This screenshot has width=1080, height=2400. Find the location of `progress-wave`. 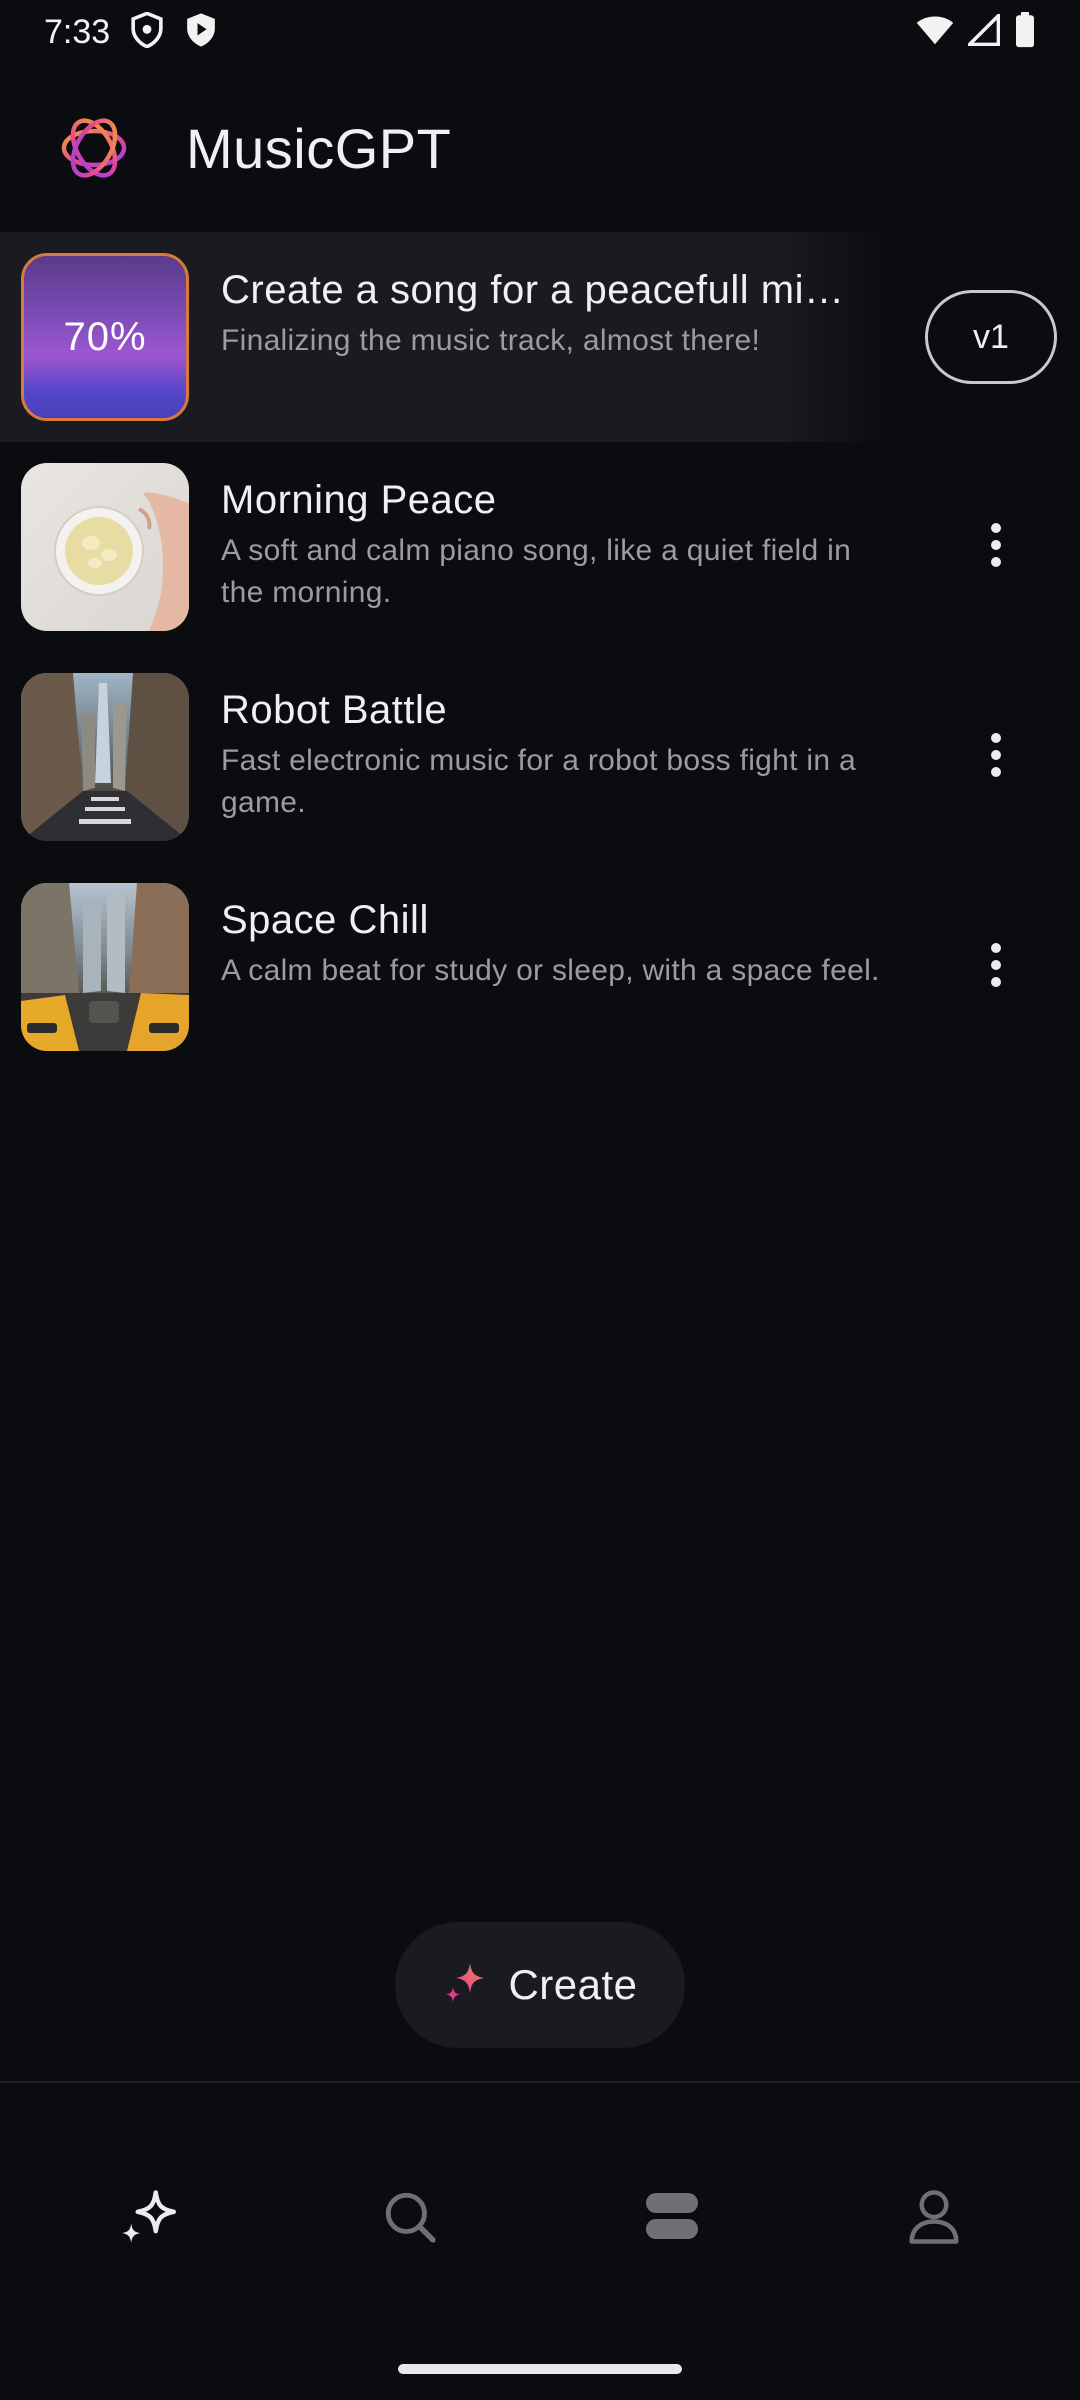

progress-wave is located at coordinates (105, 390).